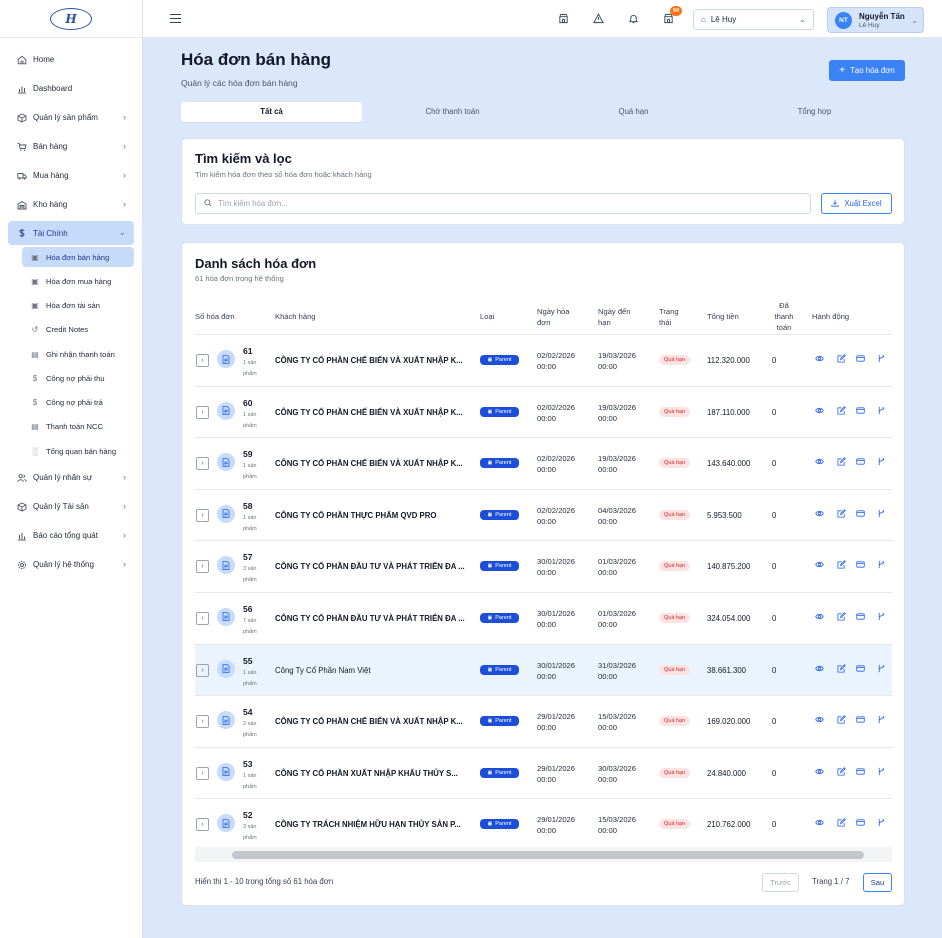 Image resolution: width=942 pixels, height=938 pixels. Describe the element at coordinates (780, 882) in the screenshot. I see `prev-page-button: Trước` at that location.